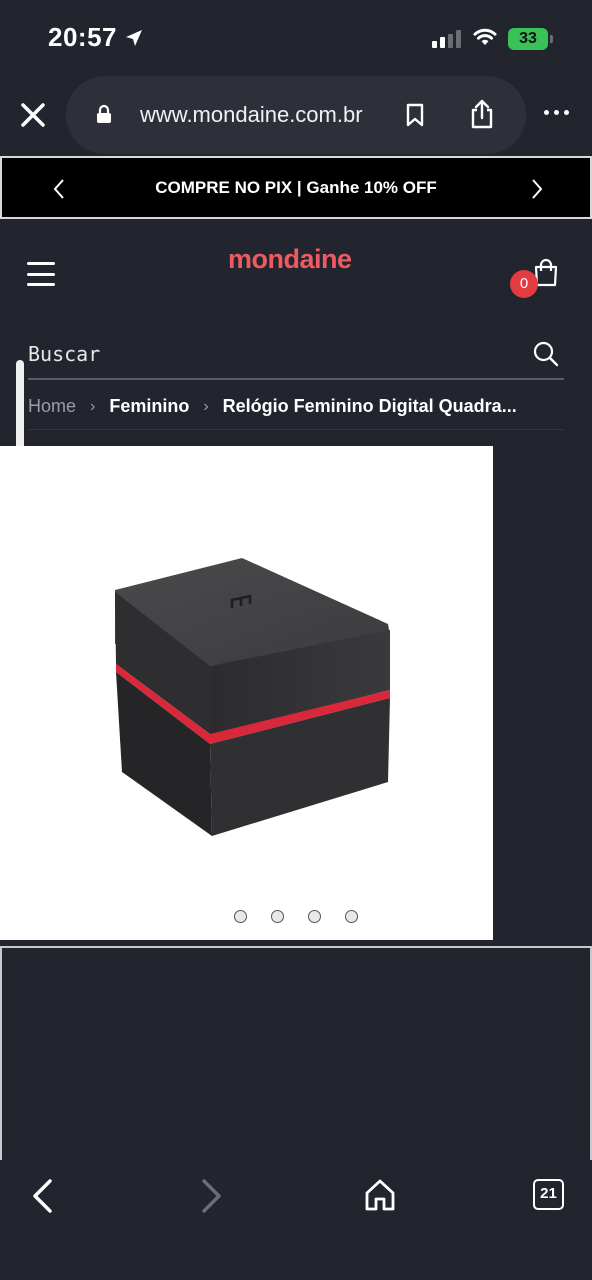  Describe the element at coordinates (524, 284) in the screenshot. I see `cart-count-badge: 0` at that location.